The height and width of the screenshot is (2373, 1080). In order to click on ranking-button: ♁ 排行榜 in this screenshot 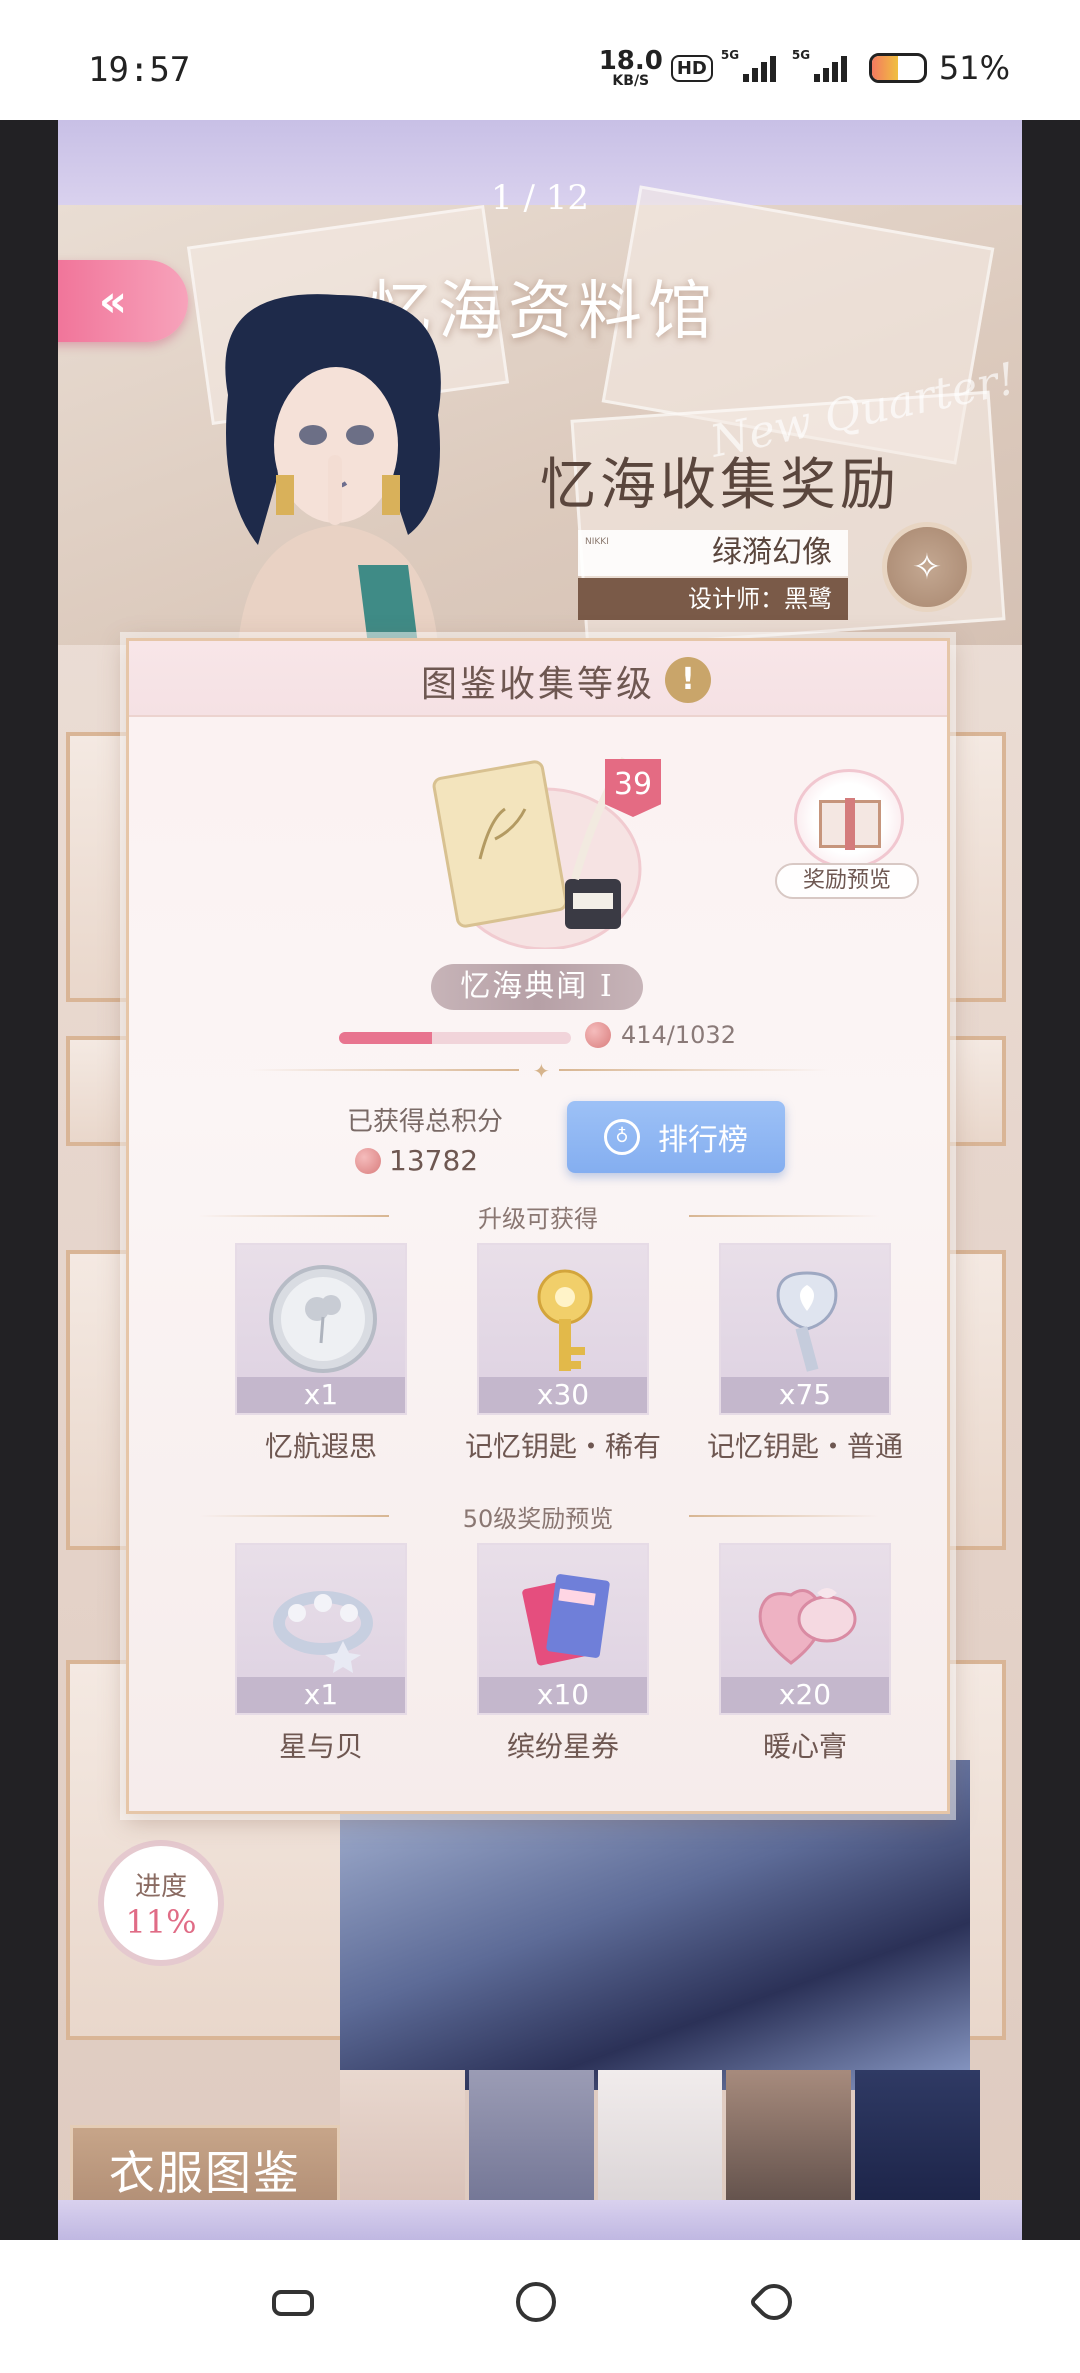, I will do `click(676, 1137)`.